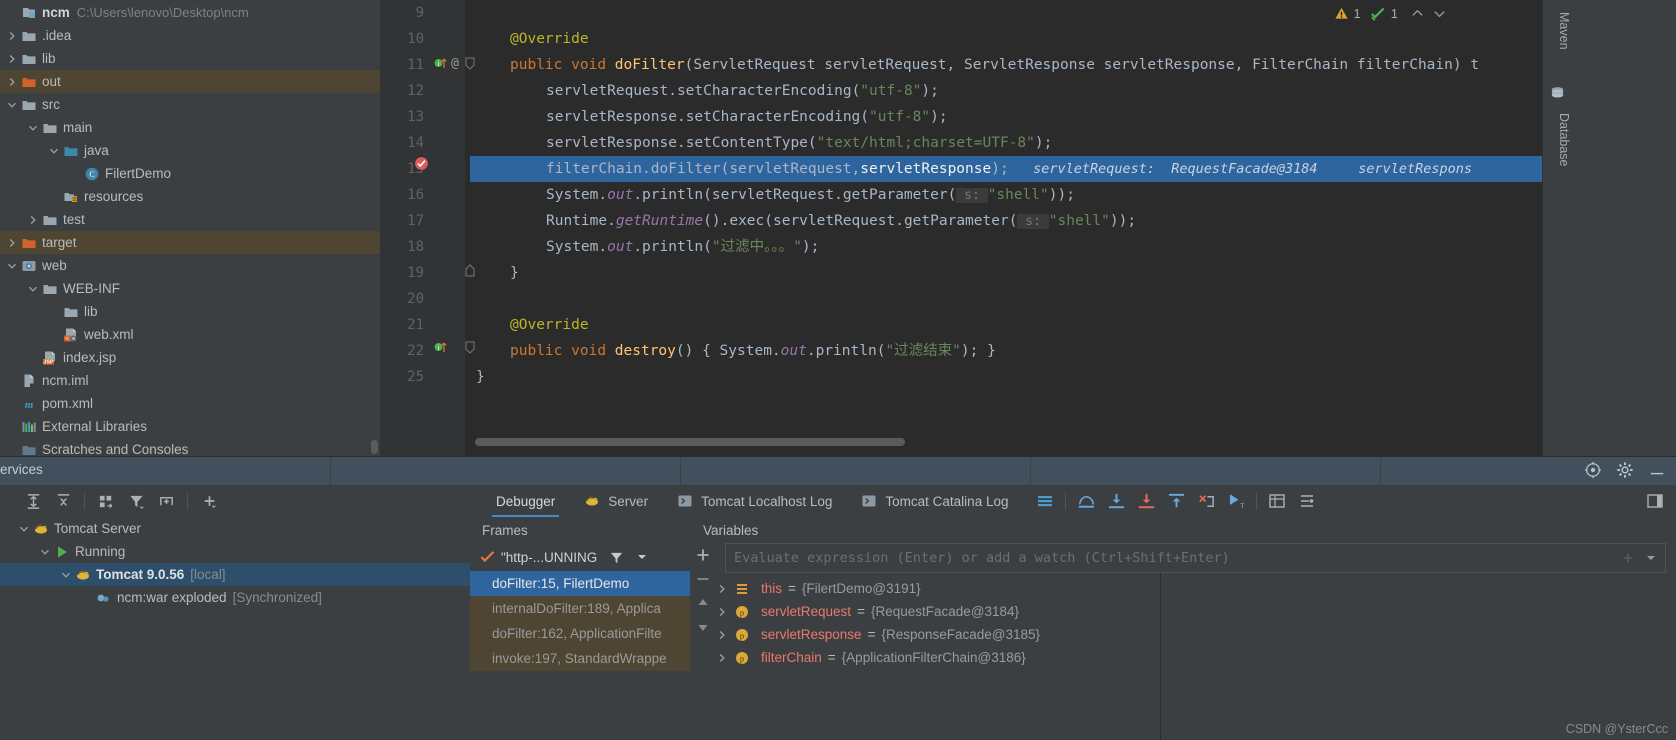 The height and width of the screenshot is (740, 1676). What do you see at coordinates (190, 81) in the screenshot?
I see `tree-item-out: out` at bounding box center [190, 81].